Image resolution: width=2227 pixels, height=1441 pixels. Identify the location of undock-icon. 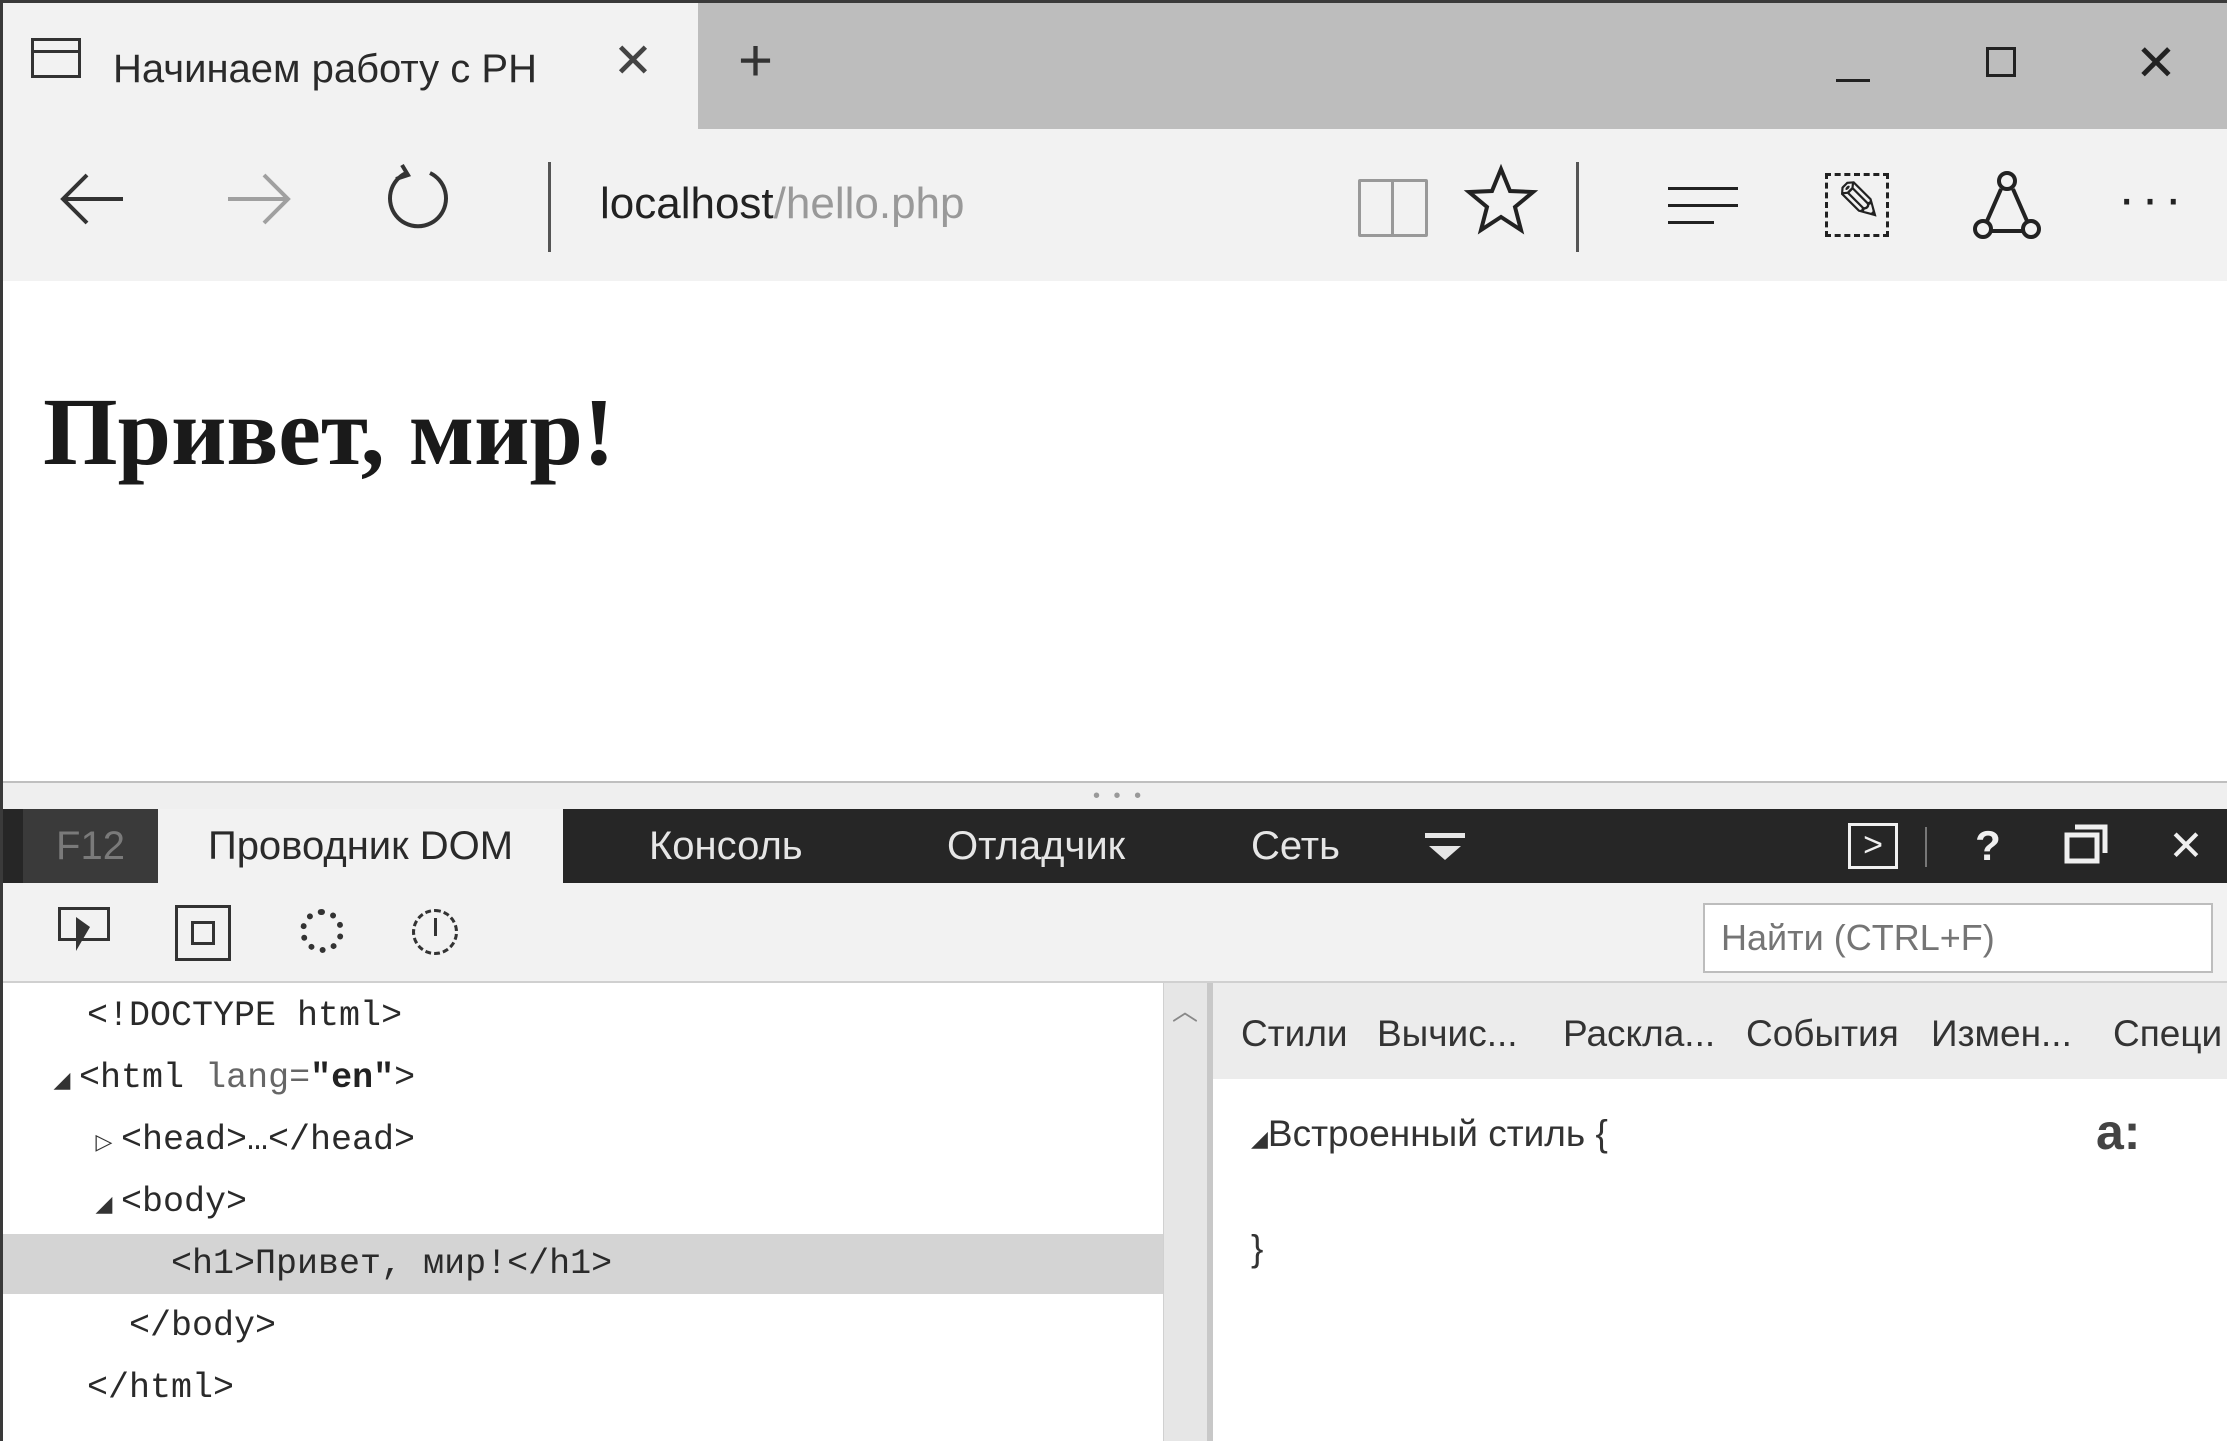
(2086, 846).